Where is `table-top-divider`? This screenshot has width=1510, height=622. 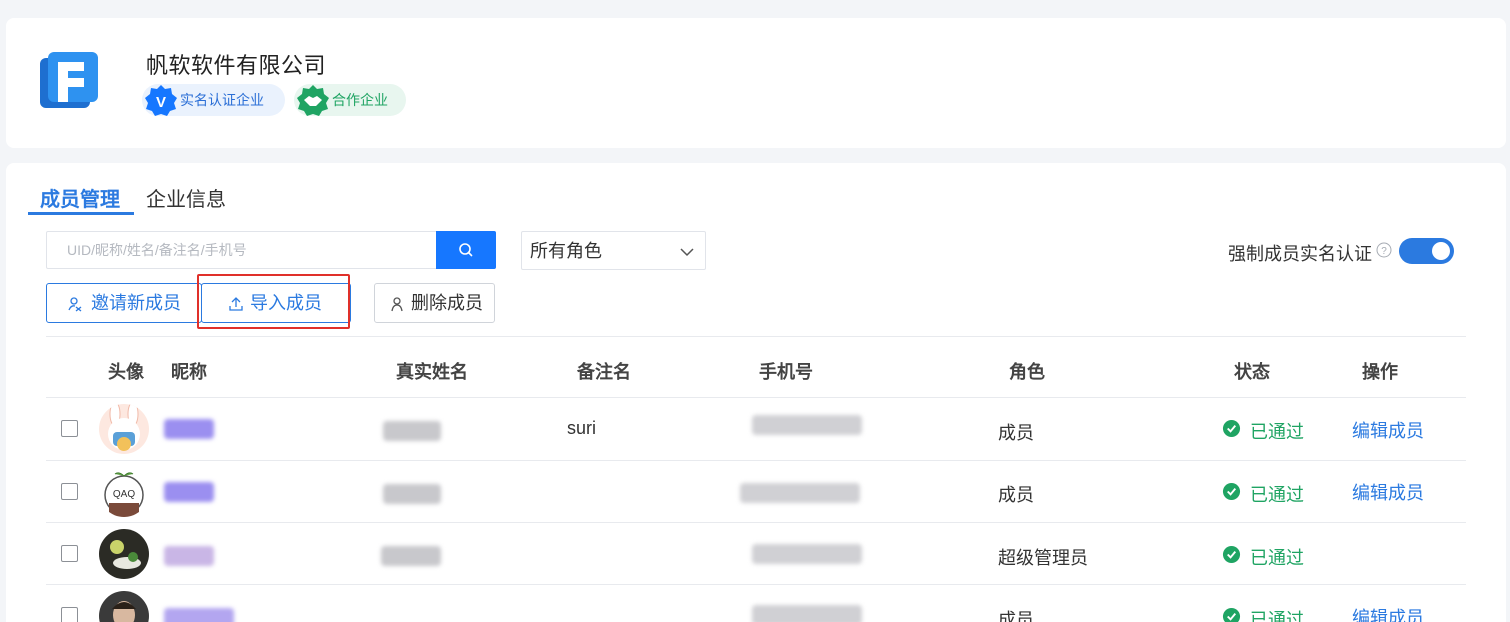 table-top-divider is located at coordinates (756, 336).